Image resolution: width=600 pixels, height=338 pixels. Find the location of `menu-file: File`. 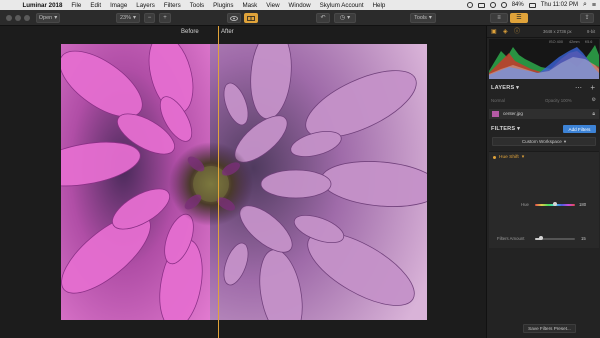

menu-file: File is located at coordinates (76, 5).